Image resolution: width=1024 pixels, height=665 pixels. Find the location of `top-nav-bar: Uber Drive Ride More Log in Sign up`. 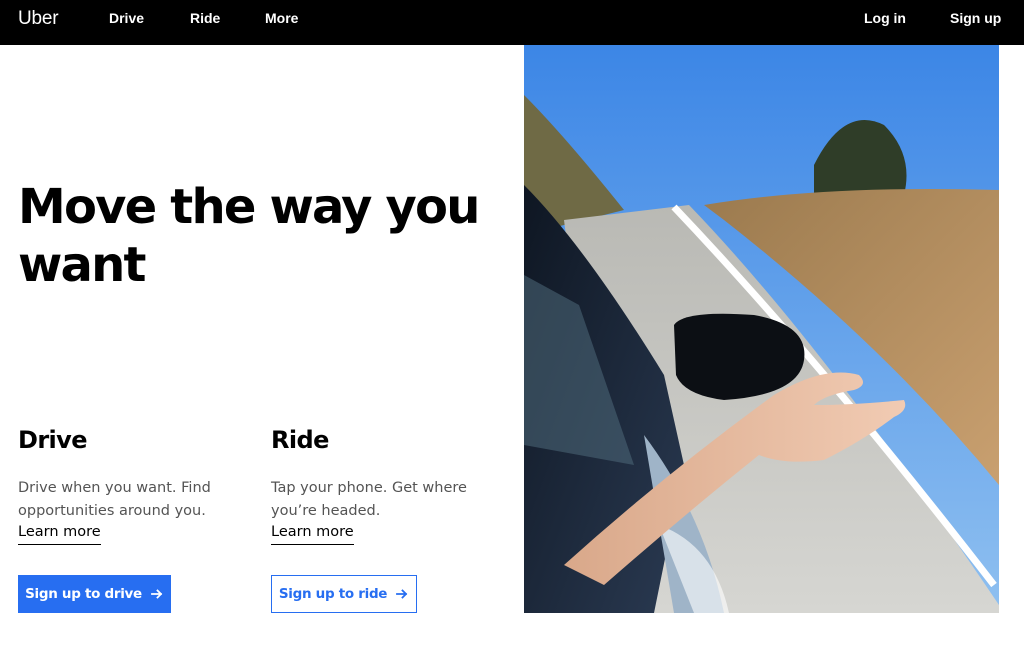

top-nav-bar: Uber Drive Ride More Log in Sign up is located at coordinates (512, 22).